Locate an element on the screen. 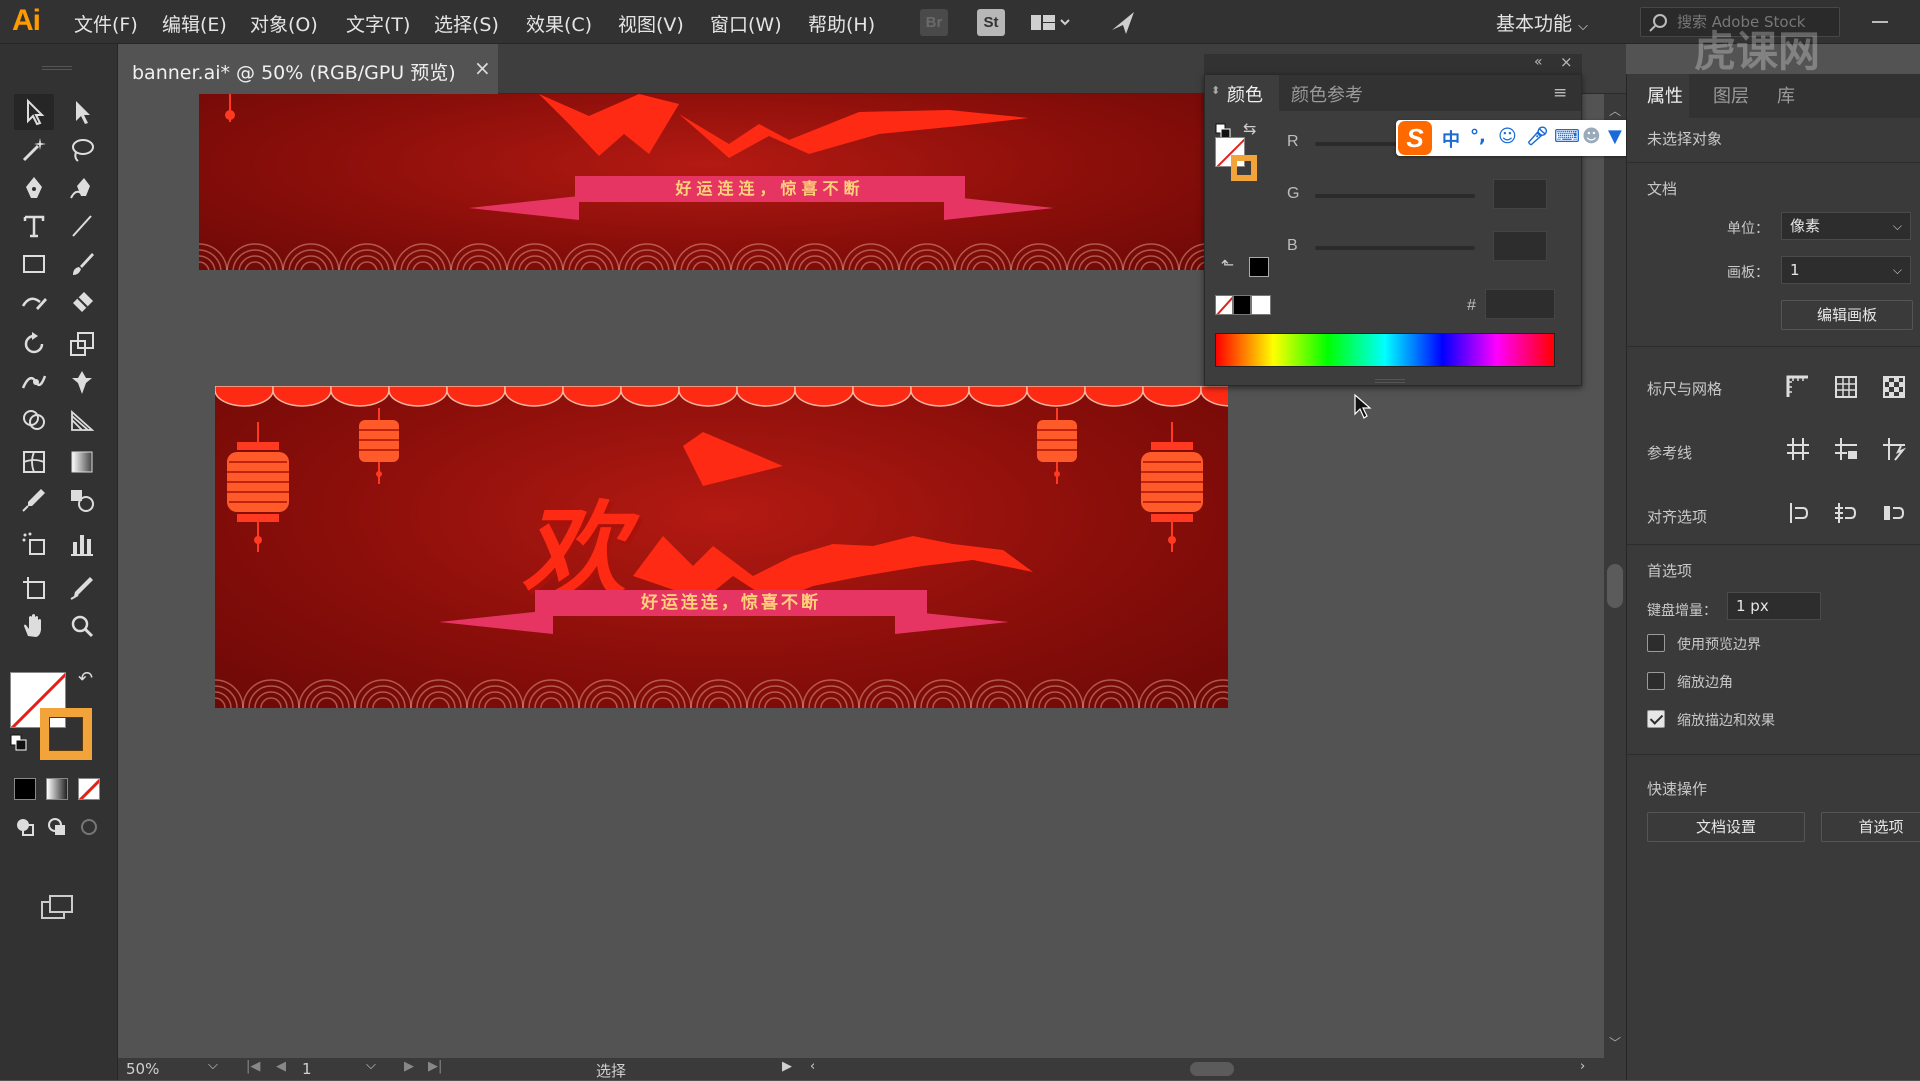  color-mode-icon is located at coordinates (25, 789).